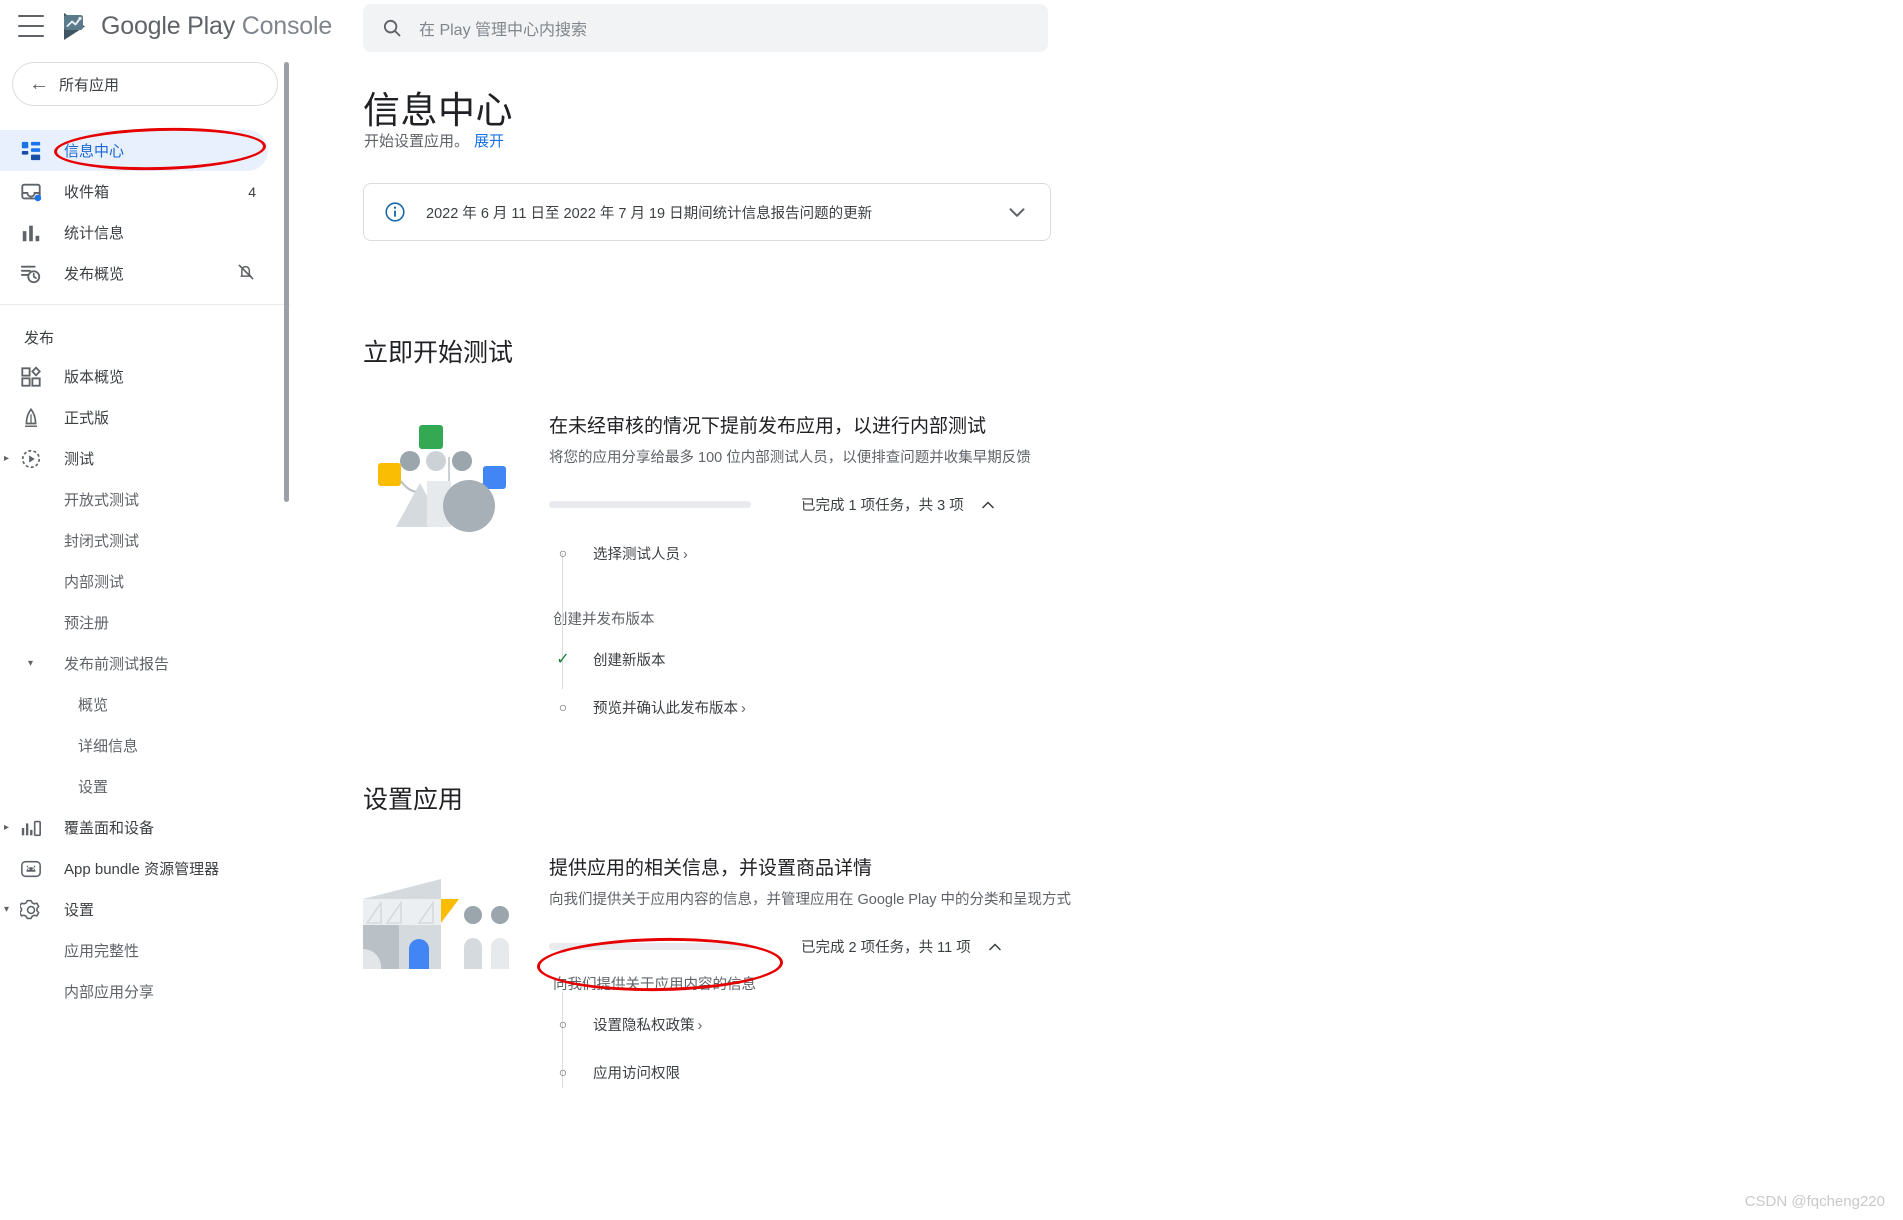  What do you see at coordinates (31, 233) in the screenshot?
I see `bar-chart-icon` at bounding box center [31, 233].